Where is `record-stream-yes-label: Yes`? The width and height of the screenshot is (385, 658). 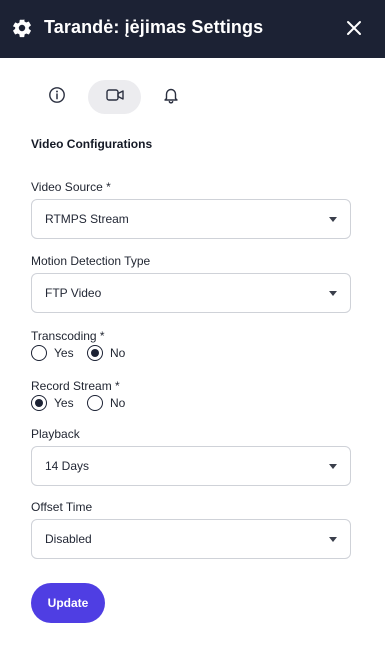
record-stream-yes-label: Yes is located at coordinates (64, 403).